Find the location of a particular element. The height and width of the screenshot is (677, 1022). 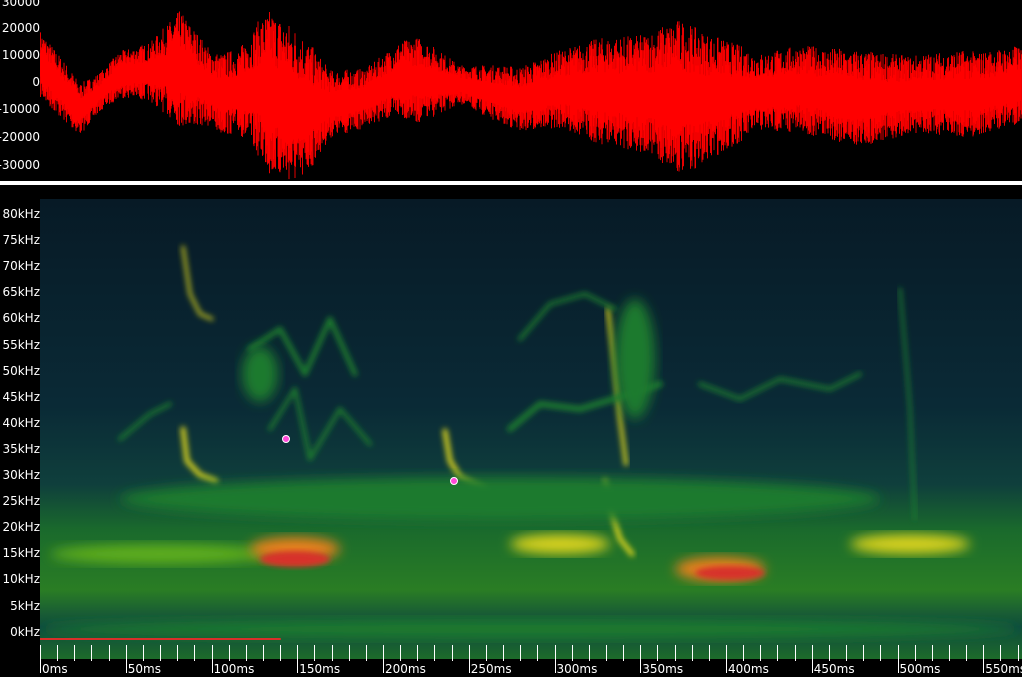

frequency-tick-label: 50kHz is located at coordinates (21, 370).